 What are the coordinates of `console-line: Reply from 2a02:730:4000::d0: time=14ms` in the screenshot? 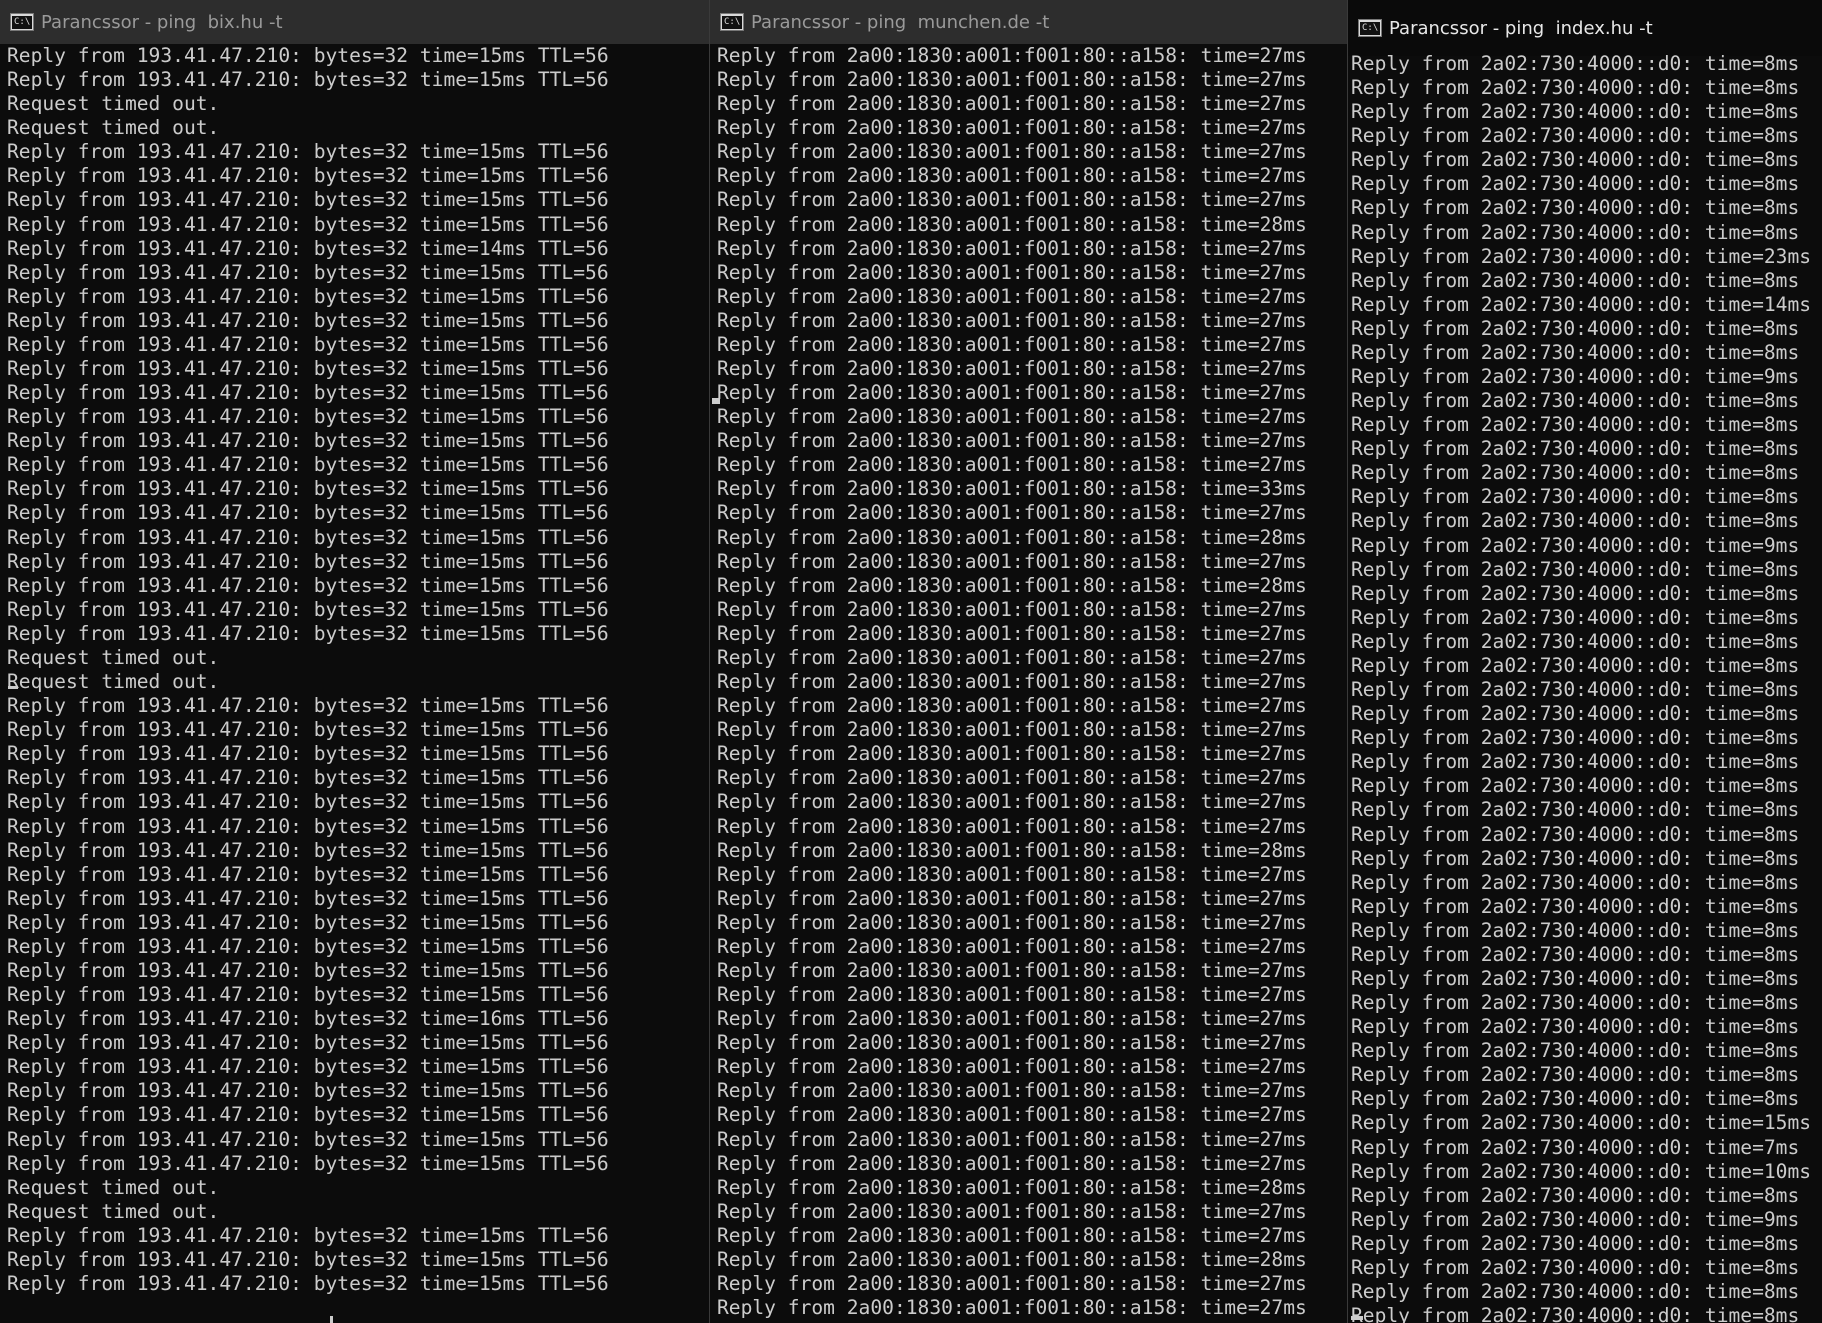 It's located at (1581, 304).